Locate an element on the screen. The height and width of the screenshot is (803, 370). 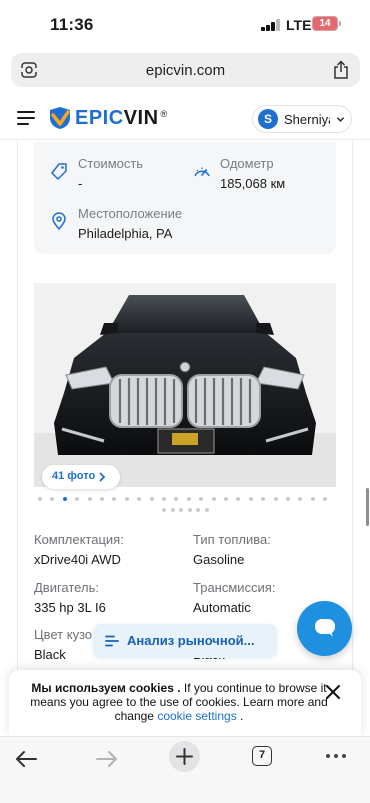
new-tab-button is located at coordinates (184, 756).